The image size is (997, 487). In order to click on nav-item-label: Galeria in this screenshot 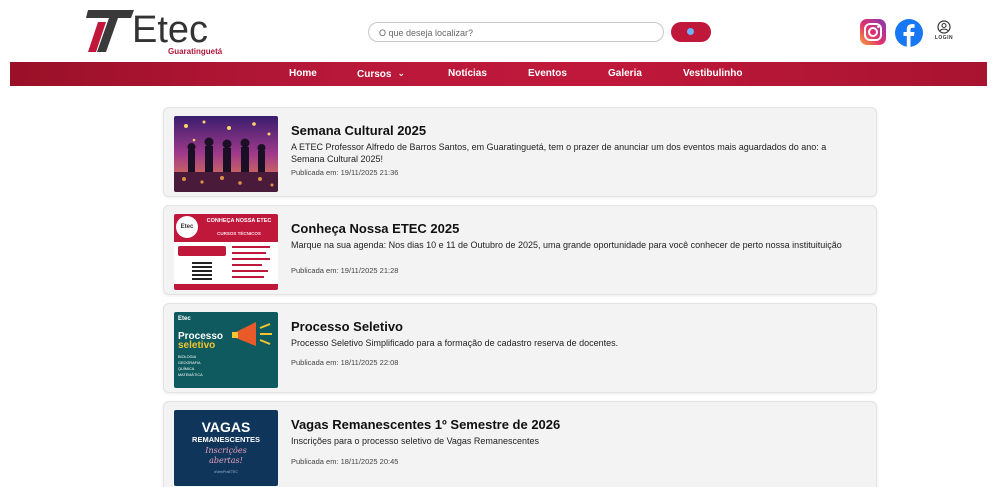, I will do `click(625, 73)`.